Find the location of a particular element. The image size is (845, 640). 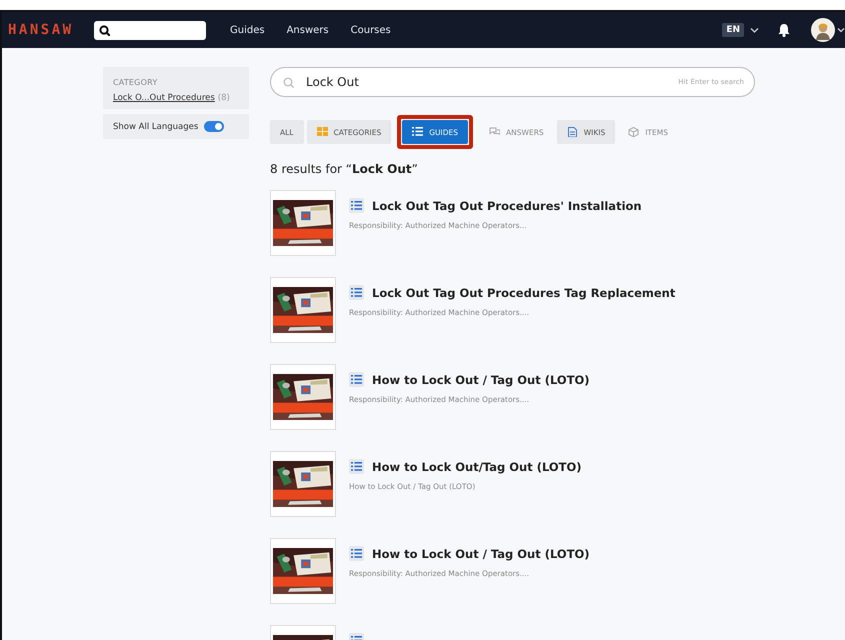

search-text: Lock Out is located at coordinates (332, 82).